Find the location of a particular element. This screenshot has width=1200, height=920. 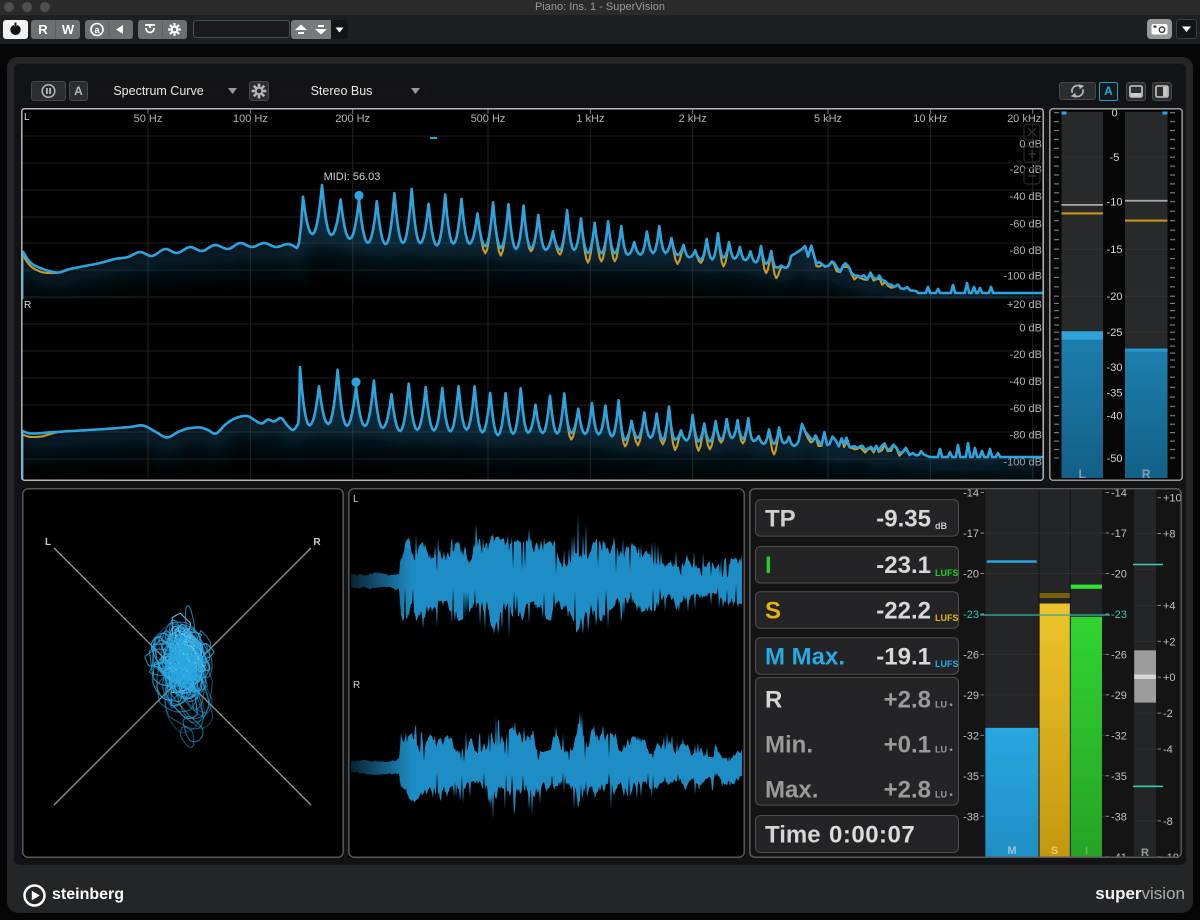

svg-text: 100 Hz is located at coordinates (250, 119).